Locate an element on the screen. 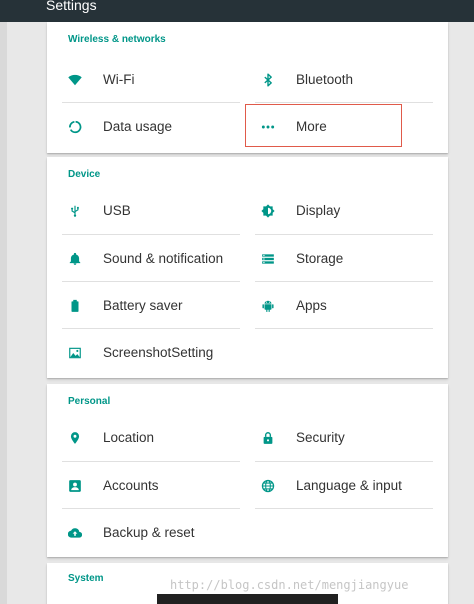 This screenshot has width=474, height=604. bell-icon is located at coordinates (75, 259).